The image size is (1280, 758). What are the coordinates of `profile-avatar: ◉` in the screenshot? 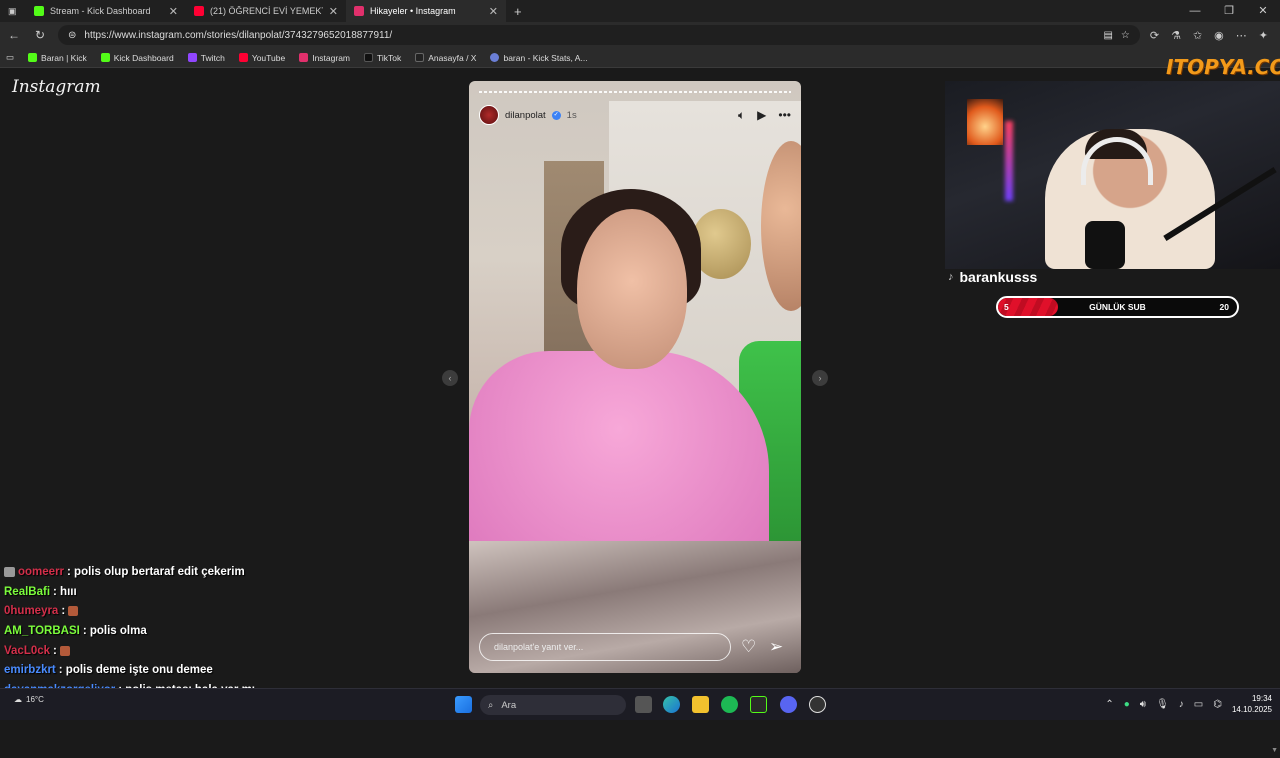 It's located at (1219, 35).